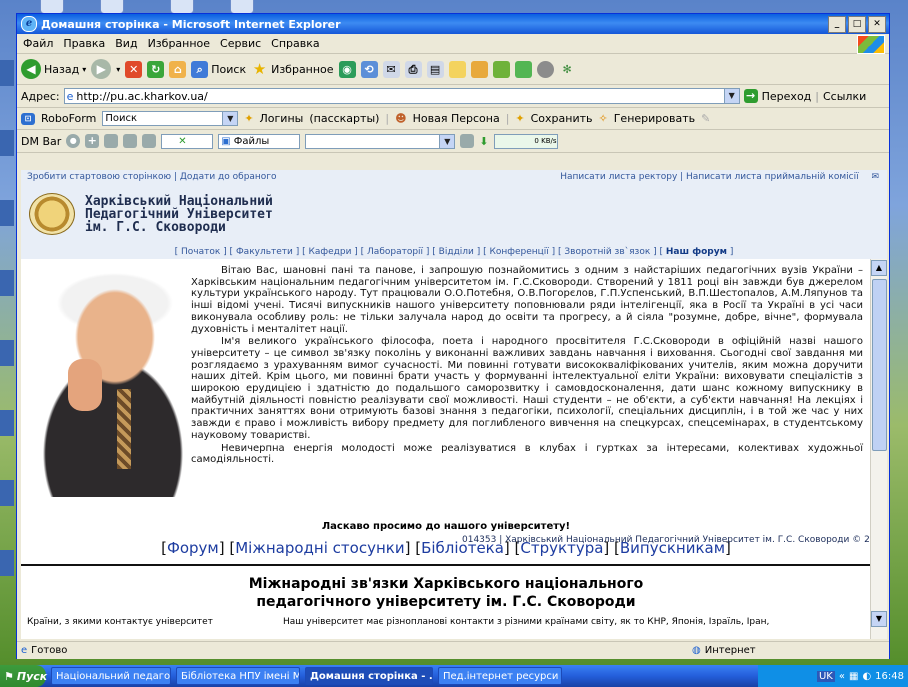 This screenshot has width=908, height=687. I want to click on chevron-down-icon: ▾, so click(118, 69).